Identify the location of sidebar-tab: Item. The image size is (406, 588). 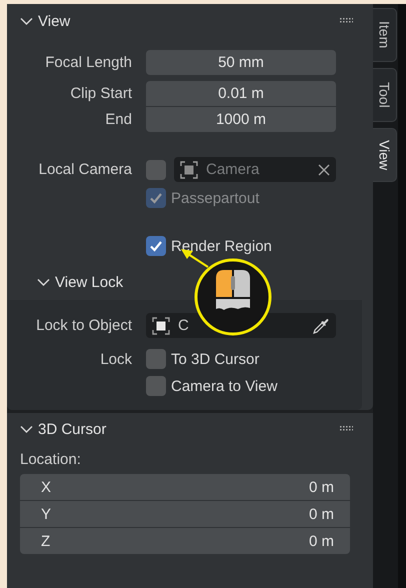
(385, 35).